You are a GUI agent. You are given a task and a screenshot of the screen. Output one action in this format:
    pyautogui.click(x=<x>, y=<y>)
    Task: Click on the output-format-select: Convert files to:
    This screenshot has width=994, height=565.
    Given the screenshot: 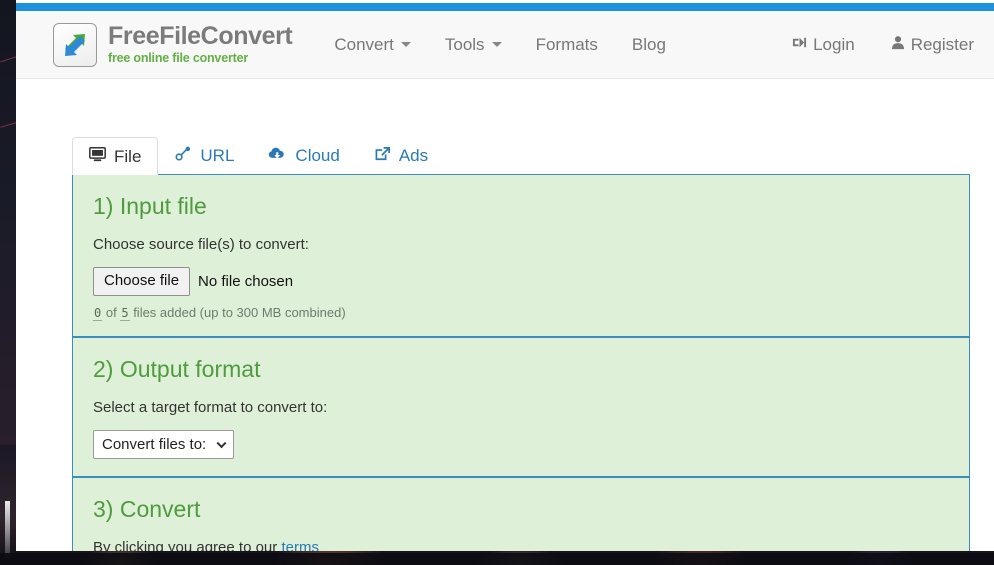 What is the action you would take?
    pyautogui.click(x=163, y=444)
    